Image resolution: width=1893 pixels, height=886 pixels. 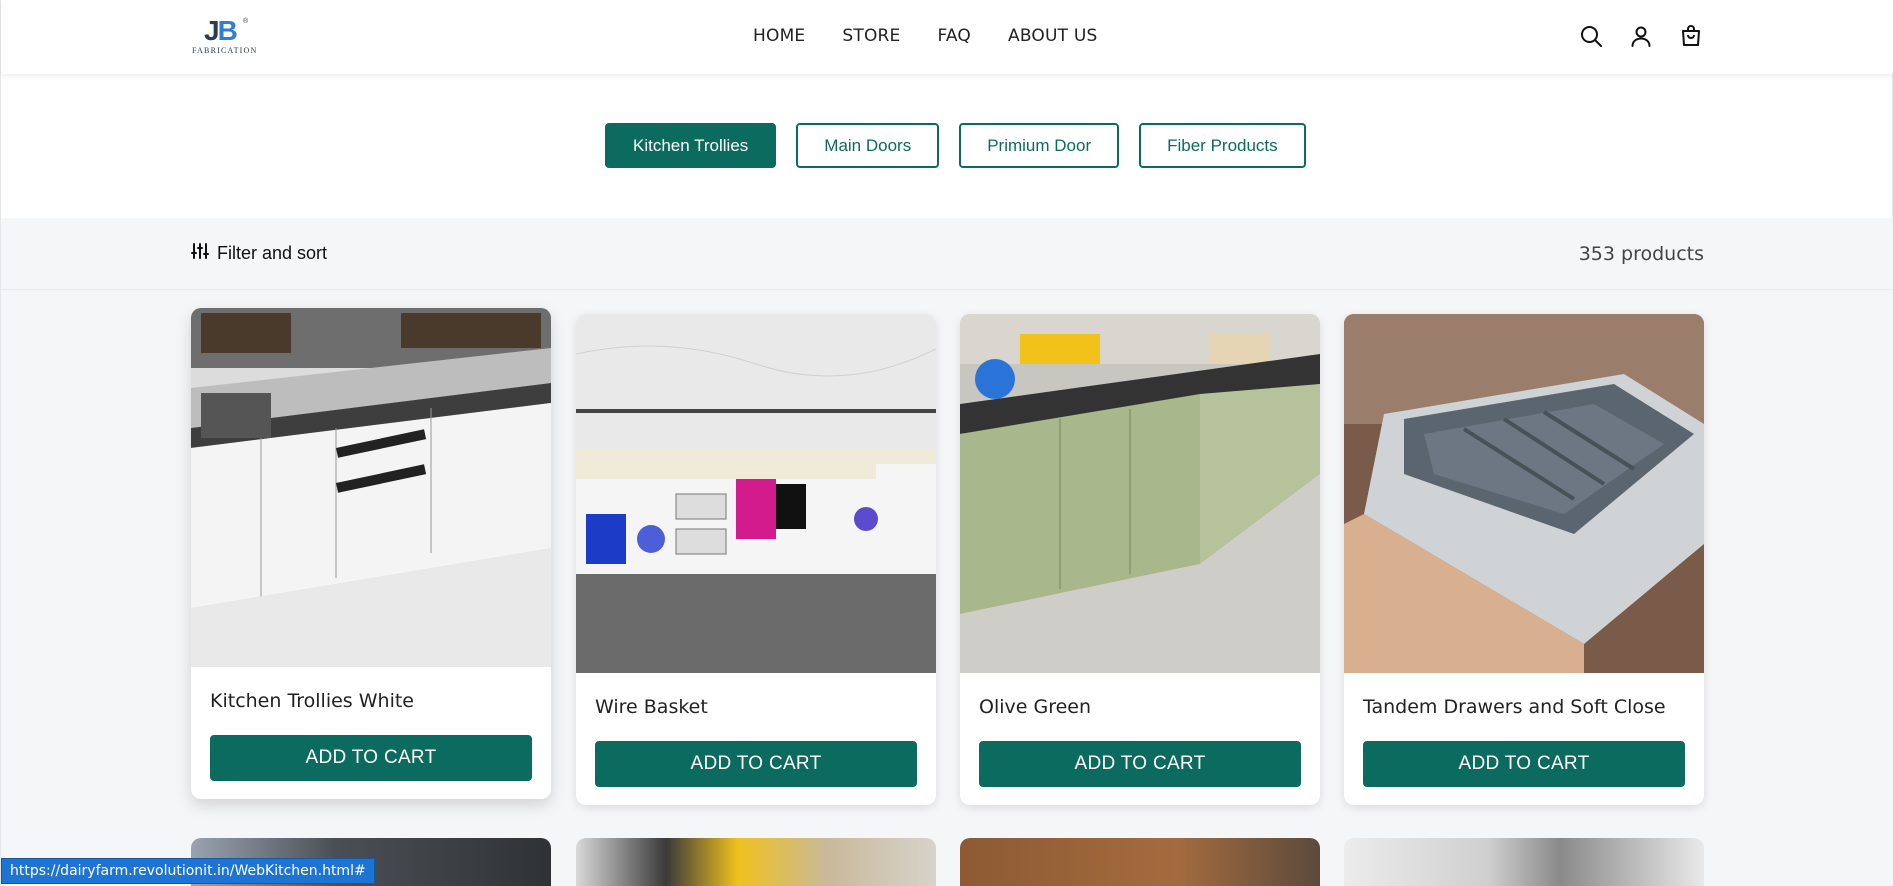 What do you see at coordinates (1691, 36) in the screenshot?
I see `cart-icon` at bounding box center [1691, 36].